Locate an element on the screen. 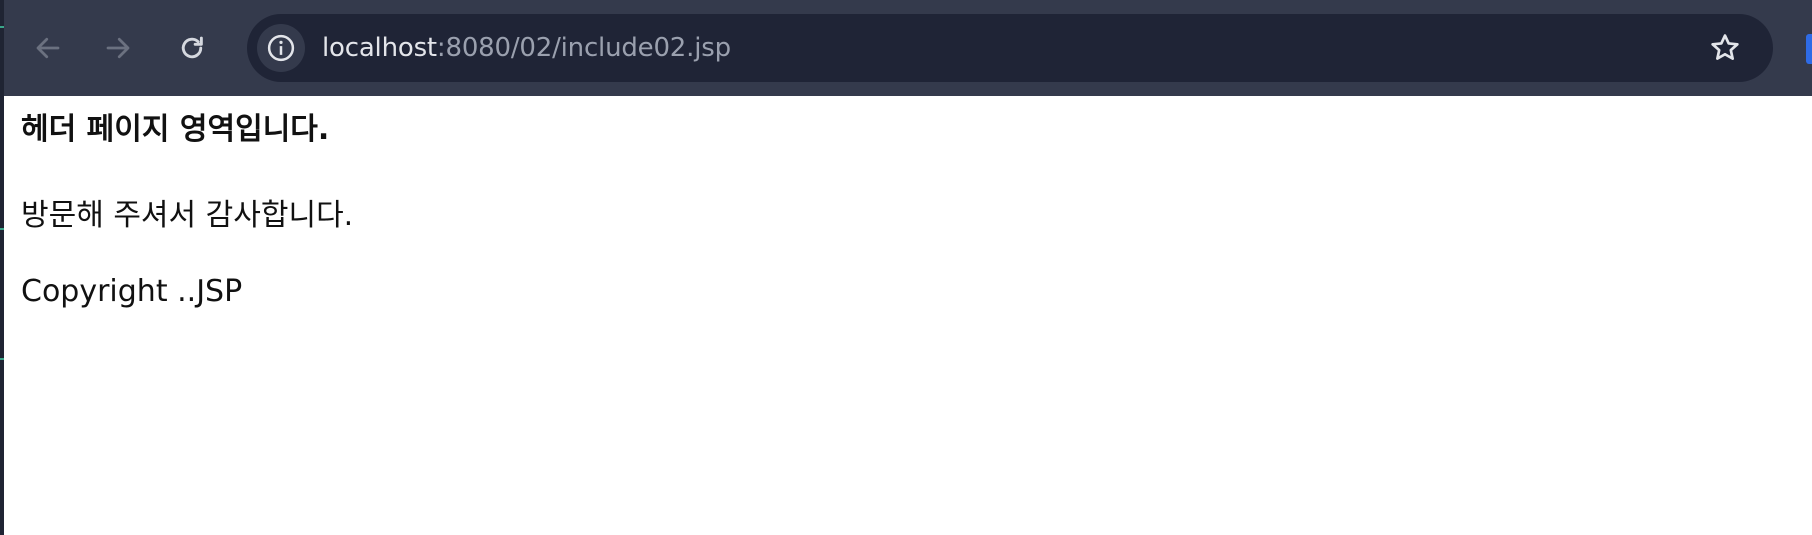 This screenshot has width=1812, height=535. reload-icon is located at coordinates (192, 47).